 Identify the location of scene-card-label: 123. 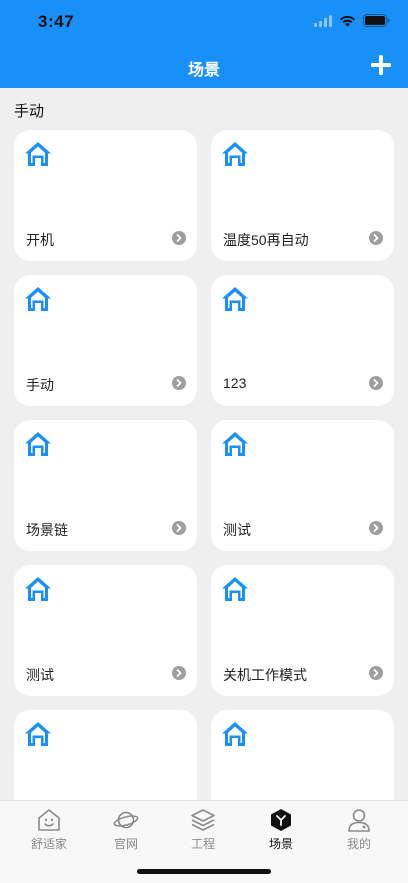
(235, 383).